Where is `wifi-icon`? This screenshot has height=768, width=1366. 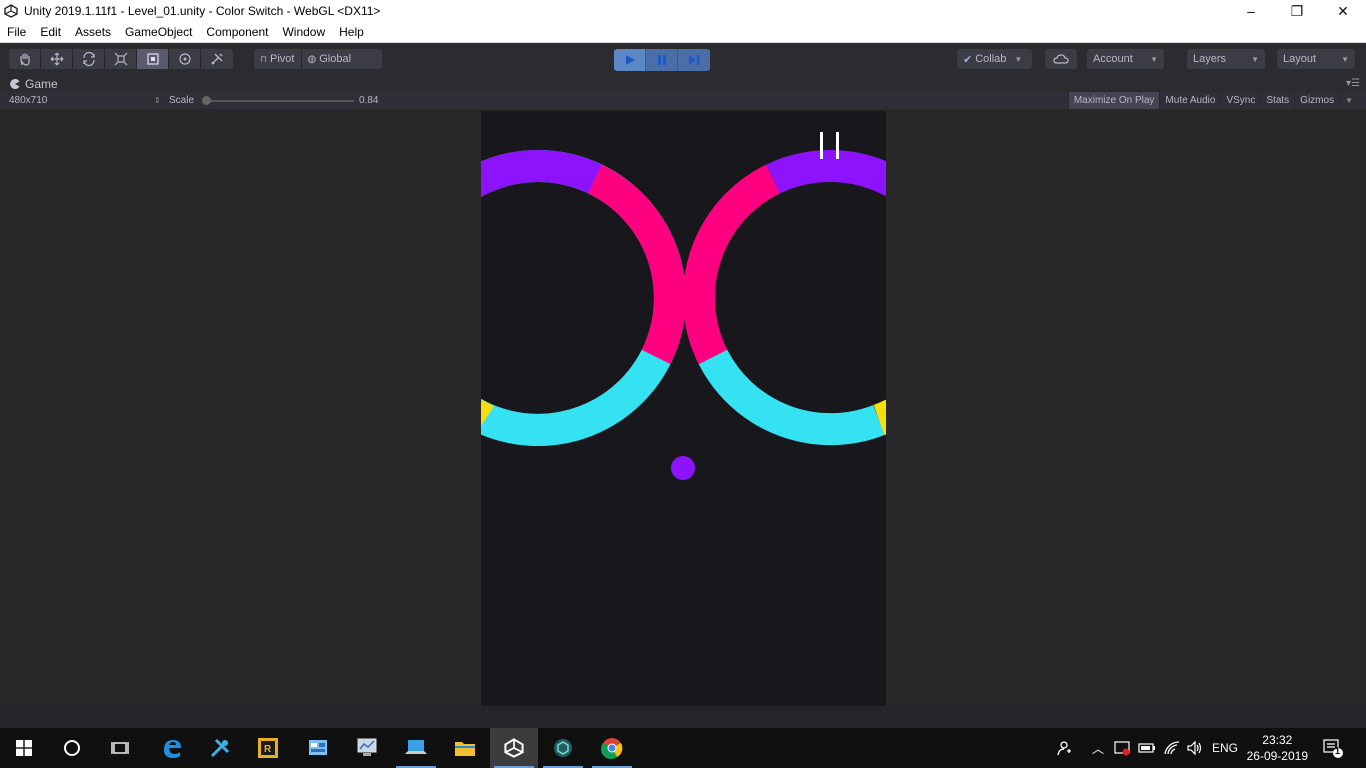
wifi-icon is located at coordinates (1172, 748).